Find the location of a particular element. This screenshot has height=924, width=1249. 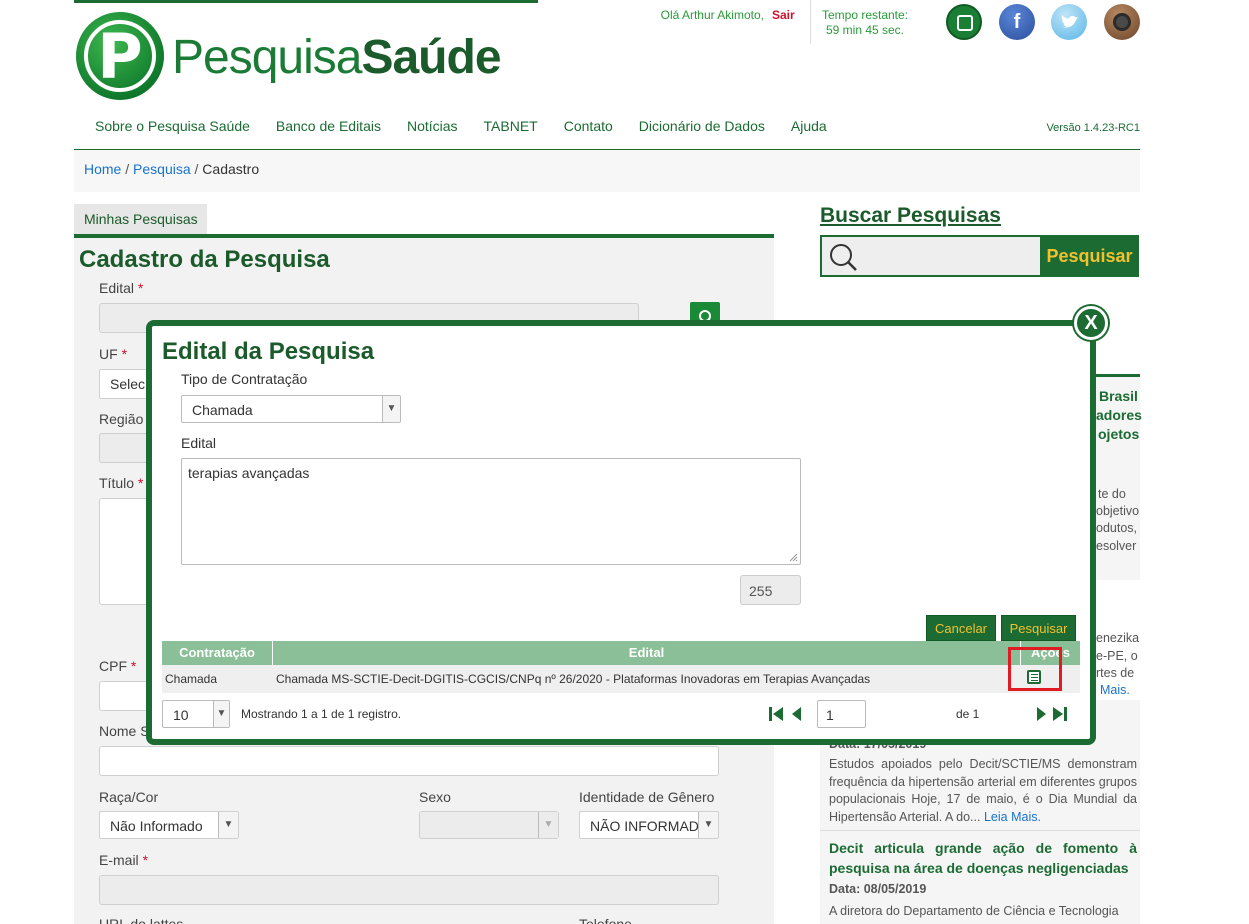

nav-item-ajuda: Ajuda is located at coordinates (809, 129).